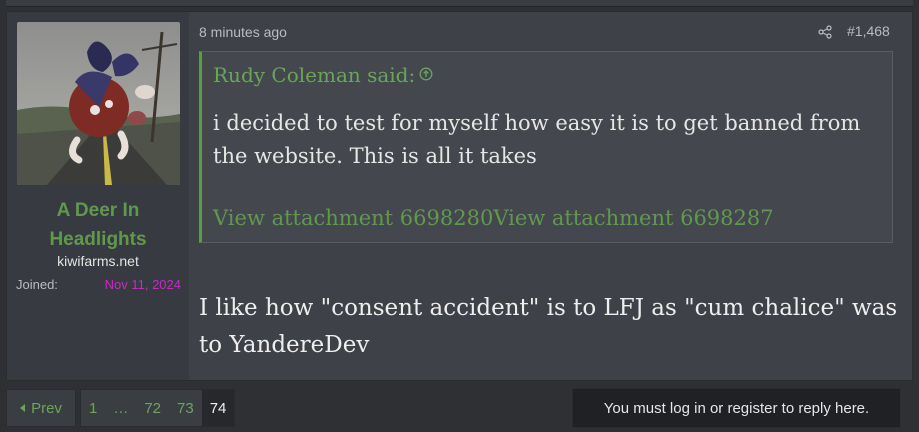 This screenshot has width=919, height=432. What do you see at coordinates (23, 408) in the screenshot?
I see `chevron-left-icon` at bounding box center [23, 408].